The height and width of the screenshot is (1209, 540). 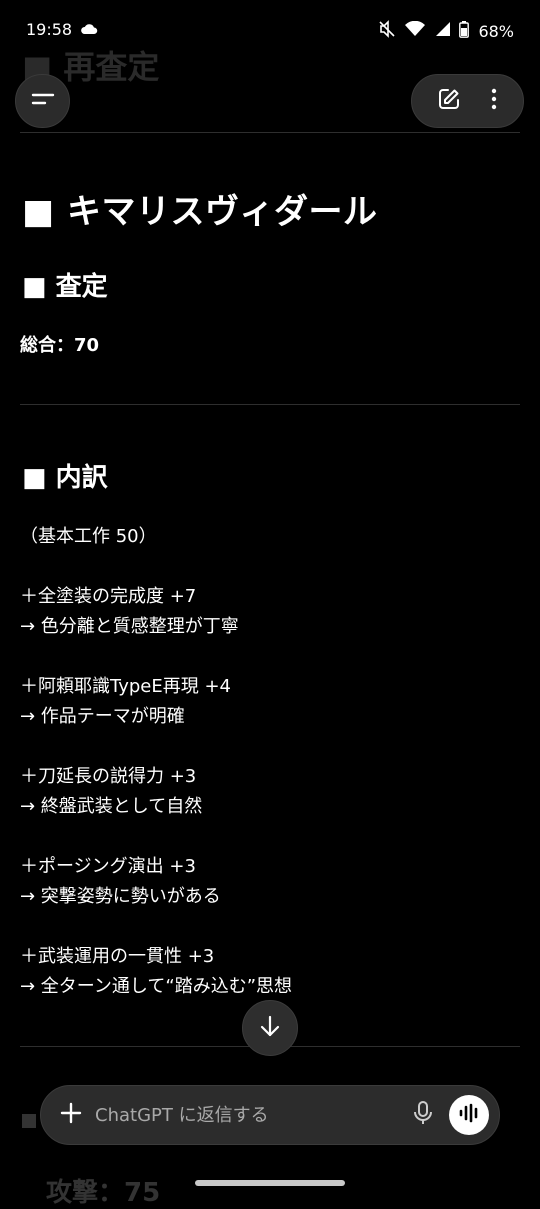 I want to click on base-score: （基本工作 50）, so click(x=88, y=536).